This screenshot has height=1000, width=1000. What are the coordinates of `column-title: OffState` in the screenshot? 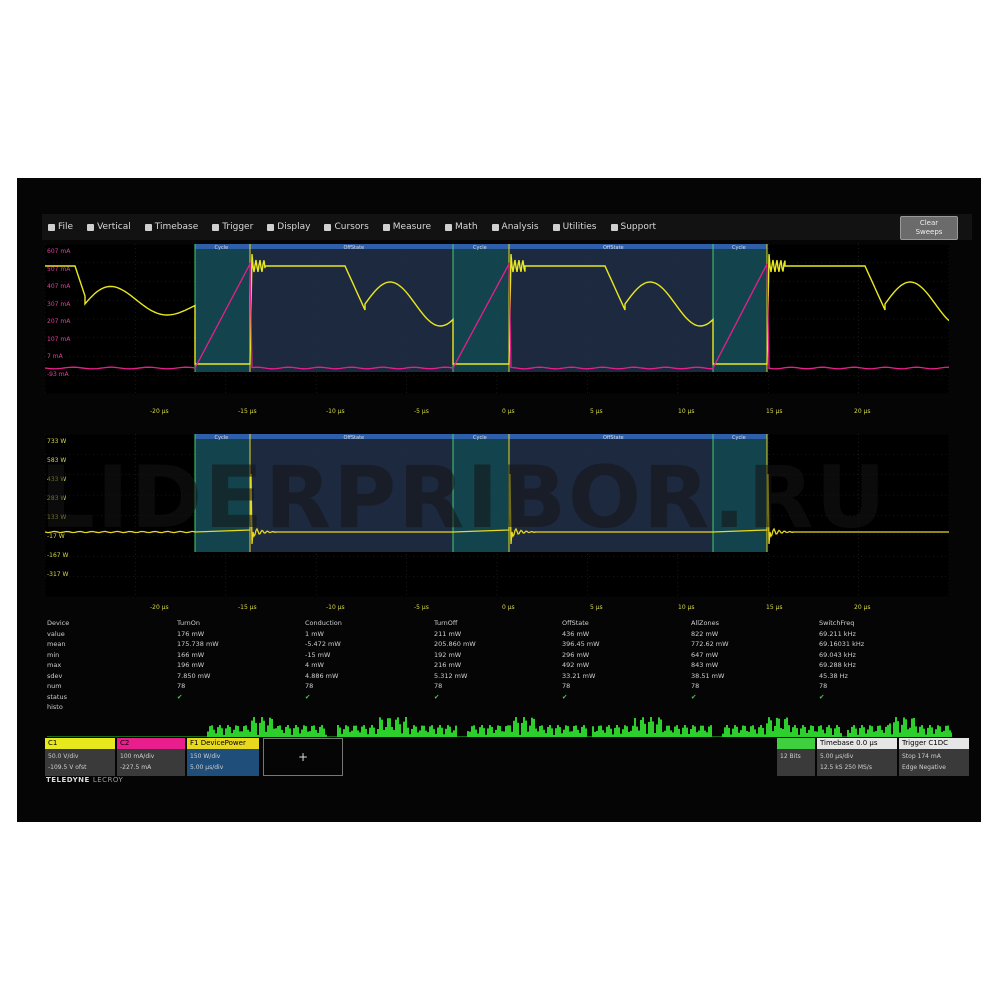 It's located at (575, 623).